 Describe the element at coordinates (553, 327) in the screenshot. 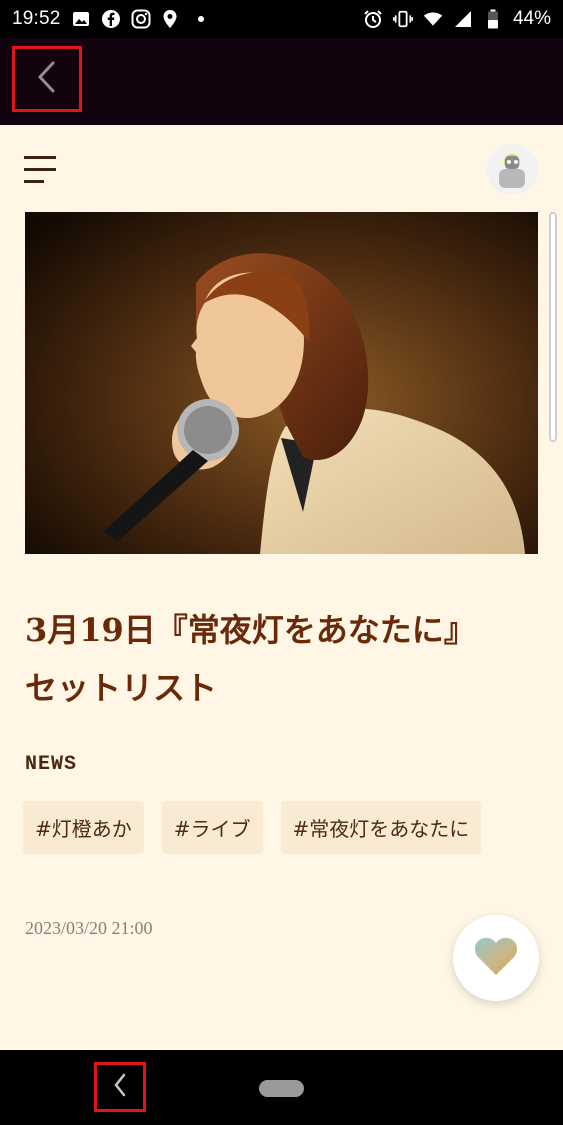

I see `scrollbar` at that location.